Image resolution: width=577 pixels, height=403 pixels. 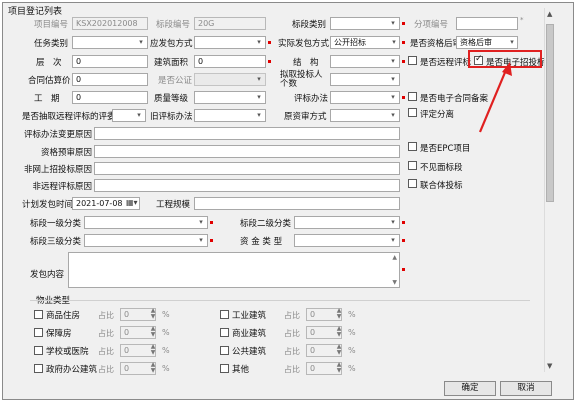 What do you see at coordinates (365, 79) in the screenshot?
I see `intended-bidder-select: ▾` at bounding box center [365, 79].